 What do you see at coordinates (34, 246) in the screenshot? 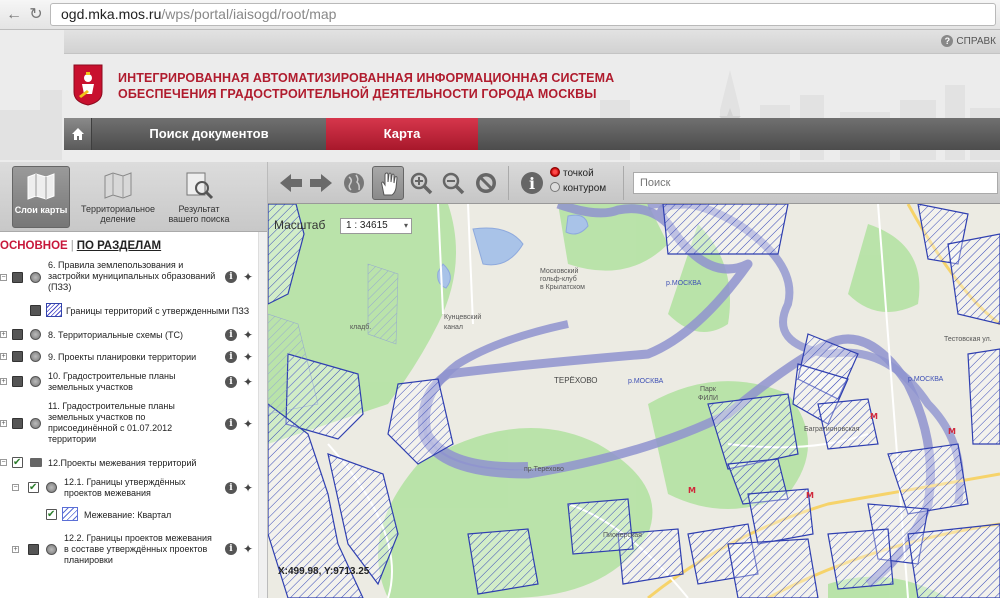
I see `mode-main-link: ОСНОВНОЕ` at bounding box center [34, 246].